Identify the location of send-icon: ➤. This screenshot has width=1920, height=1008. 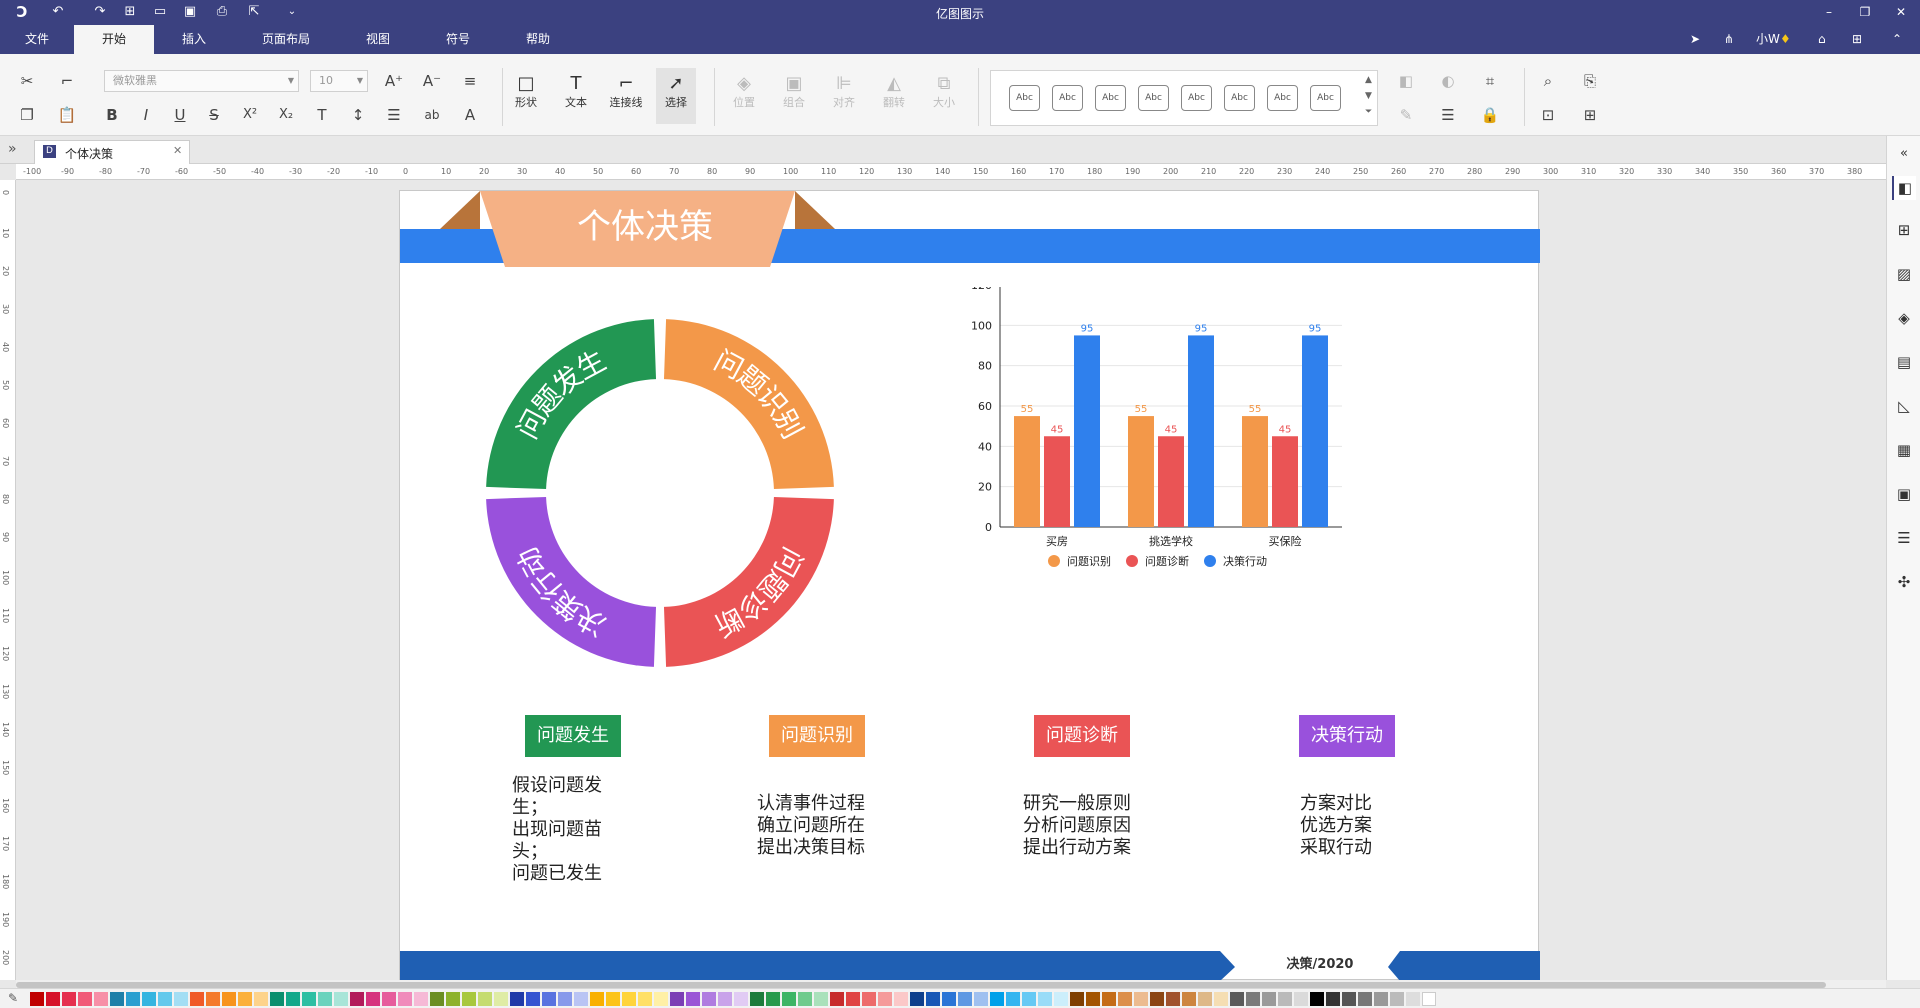
(1695, 39).